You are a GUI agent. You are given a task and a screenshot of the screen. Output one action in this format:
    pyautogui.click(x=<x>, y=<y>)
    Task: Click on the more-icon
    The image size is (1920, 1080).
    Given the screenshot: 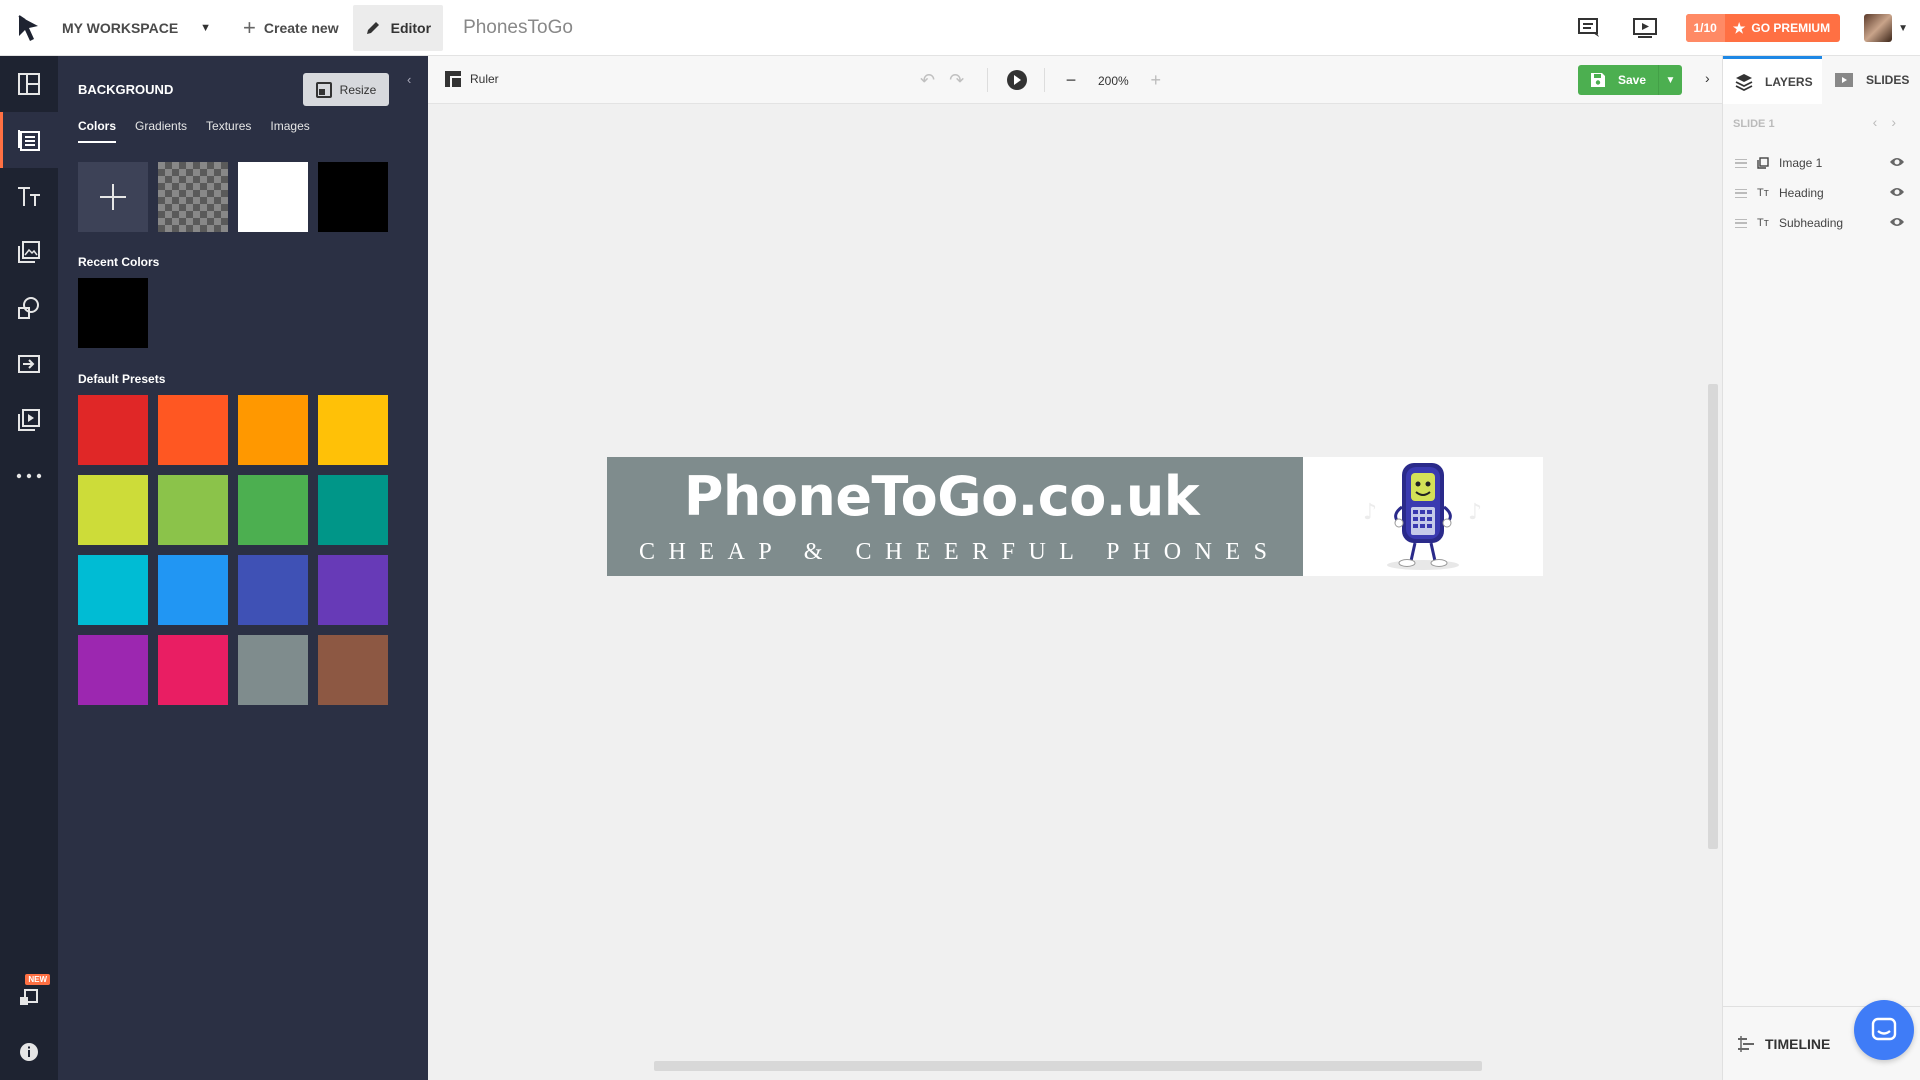 What is the action you would take?
    pyautogui.click(x=29, y=476)
    